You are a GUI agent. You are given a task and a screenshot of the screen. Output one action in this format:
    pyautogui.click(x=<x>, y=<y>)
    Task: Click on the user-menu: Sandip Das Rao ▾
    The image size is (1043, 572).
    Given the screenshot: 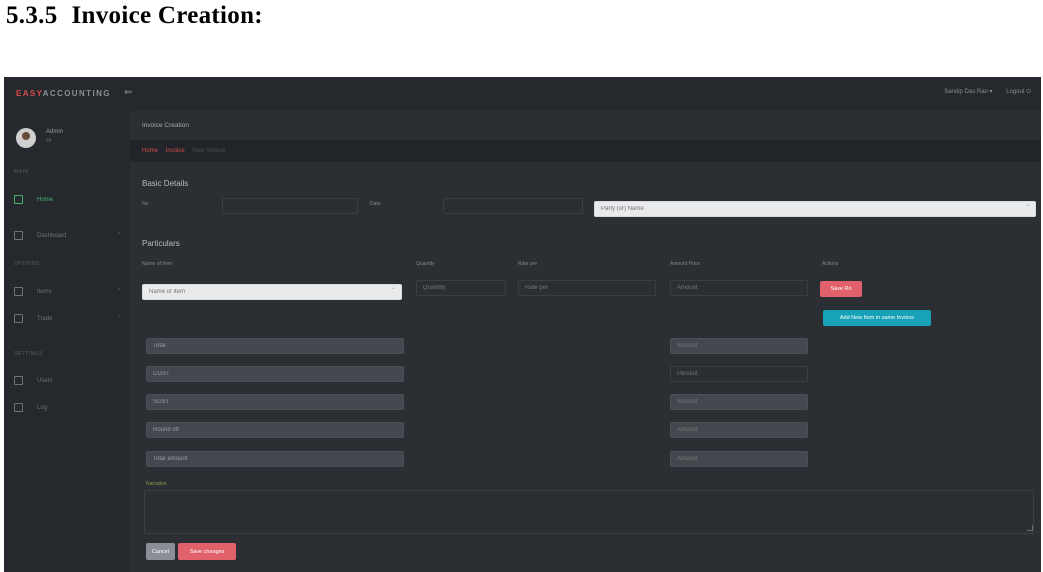 What is the action you would take?
    pyautogui.click(x=968, y=92)
    